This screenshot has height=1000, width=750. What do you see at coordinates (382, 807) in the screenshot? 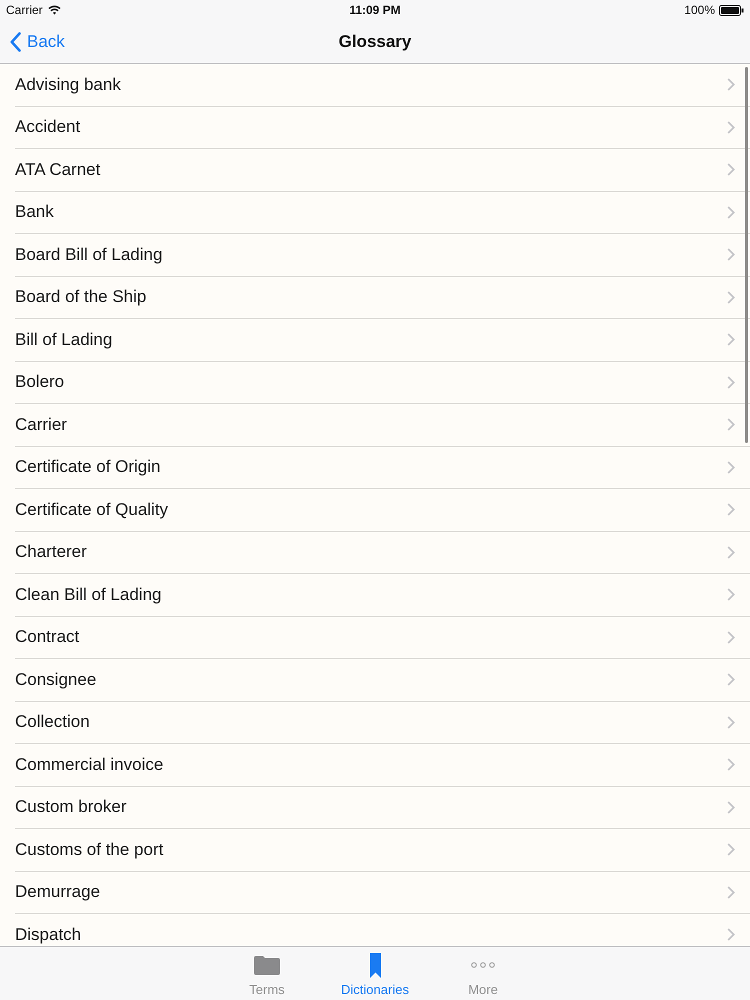
I see `glossary-item: Custom broker` at bounding box center [382, 807].